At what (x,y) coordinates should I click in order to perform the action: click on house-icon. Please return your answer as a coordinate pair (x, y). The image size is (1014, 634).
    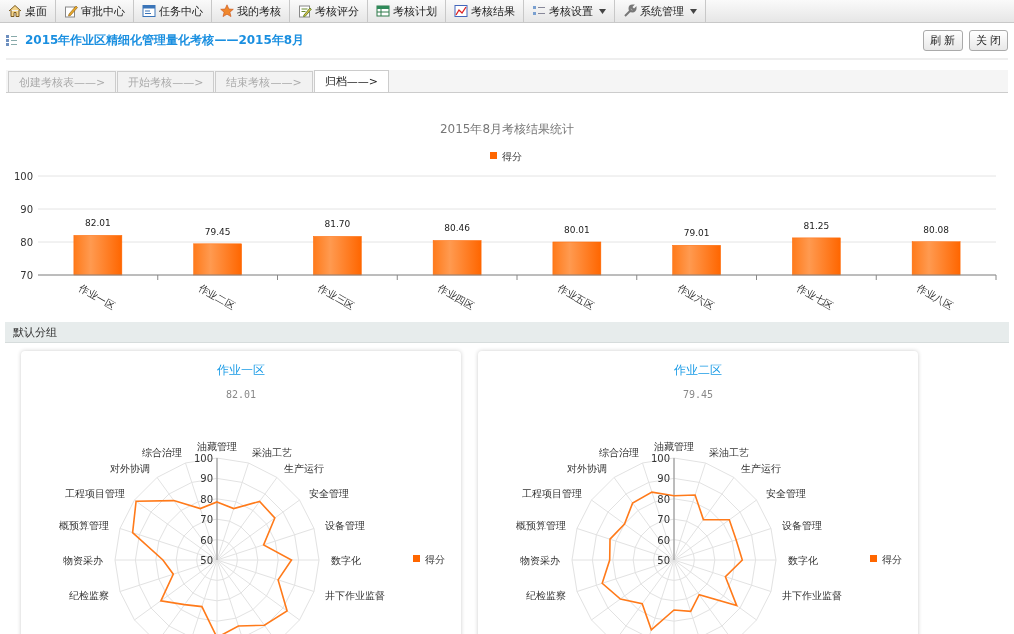
    Looking at the image, I should click on (15, 11).